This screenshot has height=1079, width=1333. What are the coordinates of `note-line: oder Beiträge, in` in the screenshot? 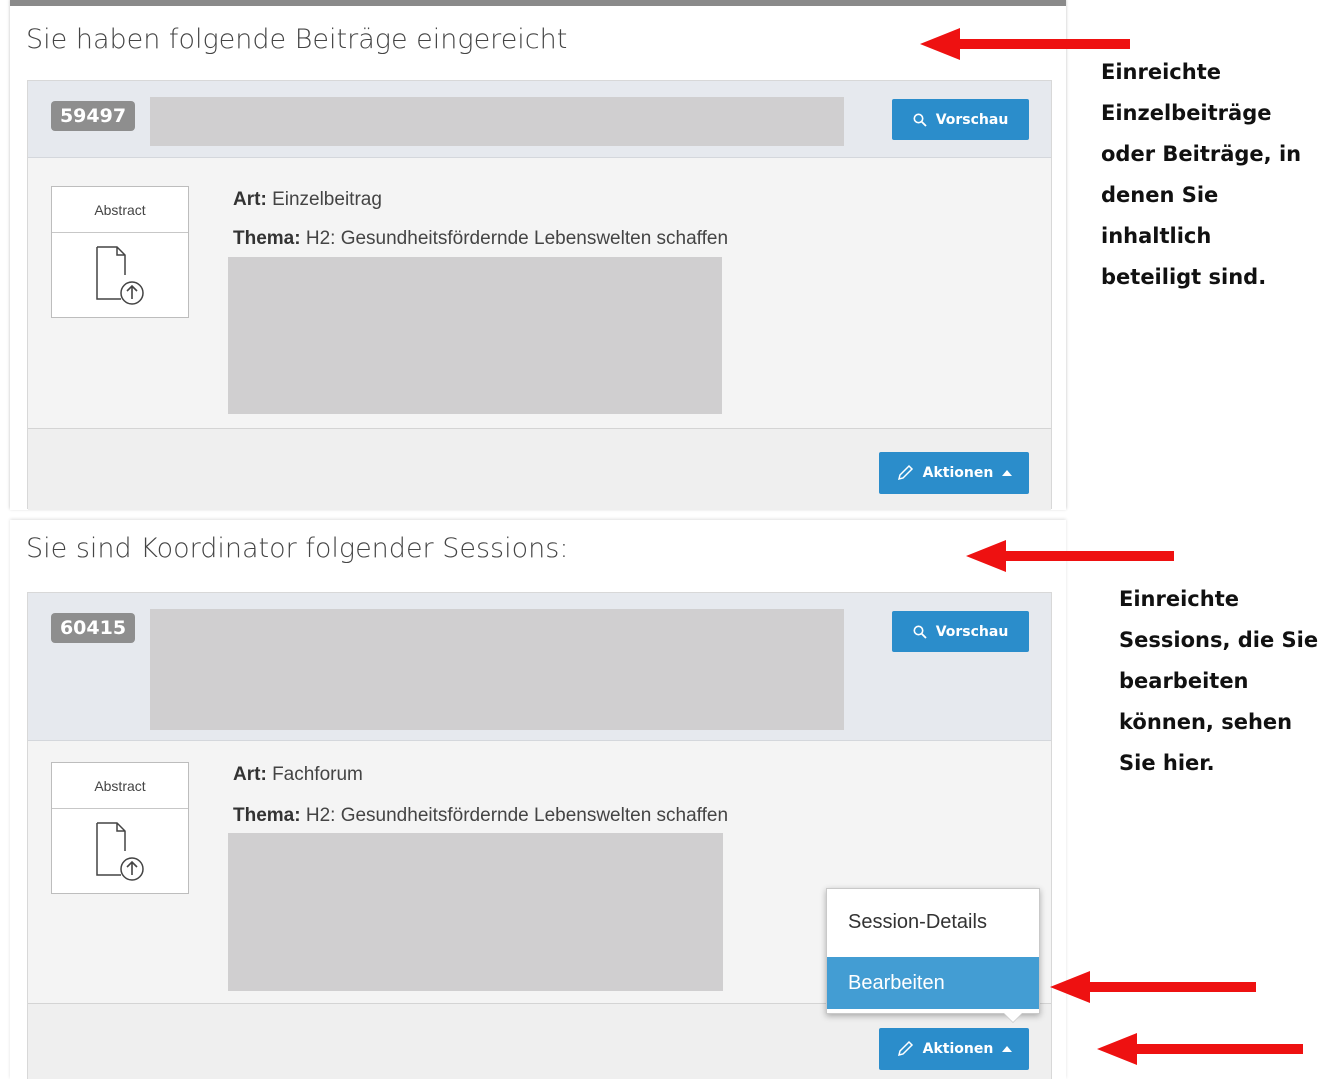 It's located at (1201, 154).